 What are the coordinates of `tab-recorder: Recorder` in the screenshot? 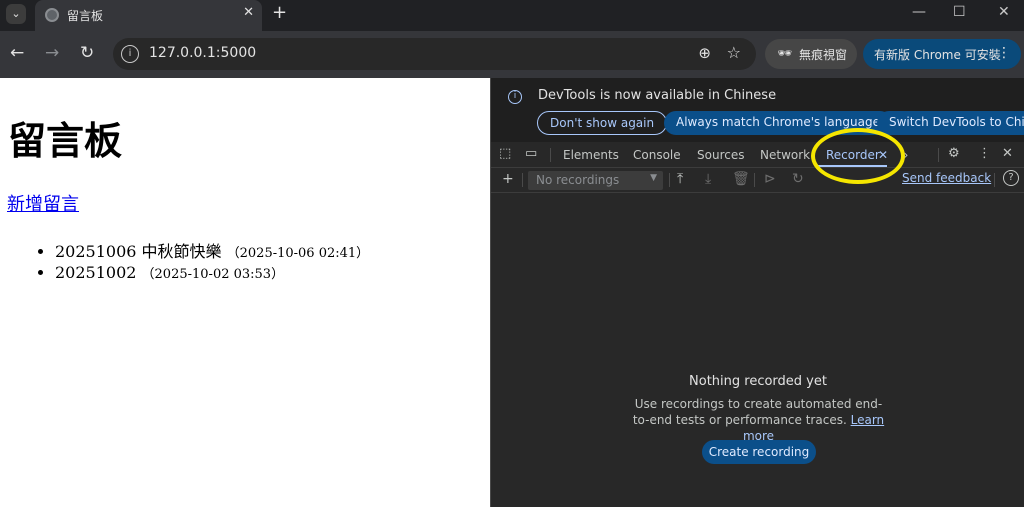 It's located at (853, 155).